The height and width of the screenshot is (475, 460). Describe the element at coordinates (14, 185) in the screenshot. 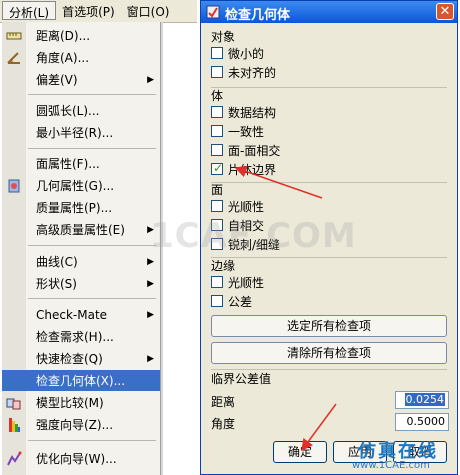

I see `geometry-properties-icon` at that location.